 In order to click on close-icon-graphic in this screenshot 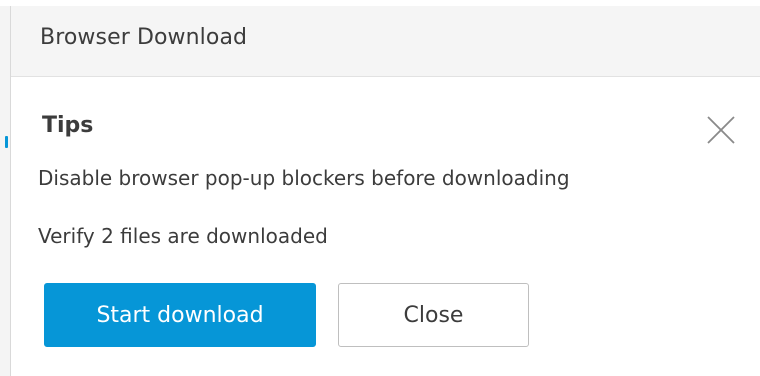, I will do `click(721, 130)`.